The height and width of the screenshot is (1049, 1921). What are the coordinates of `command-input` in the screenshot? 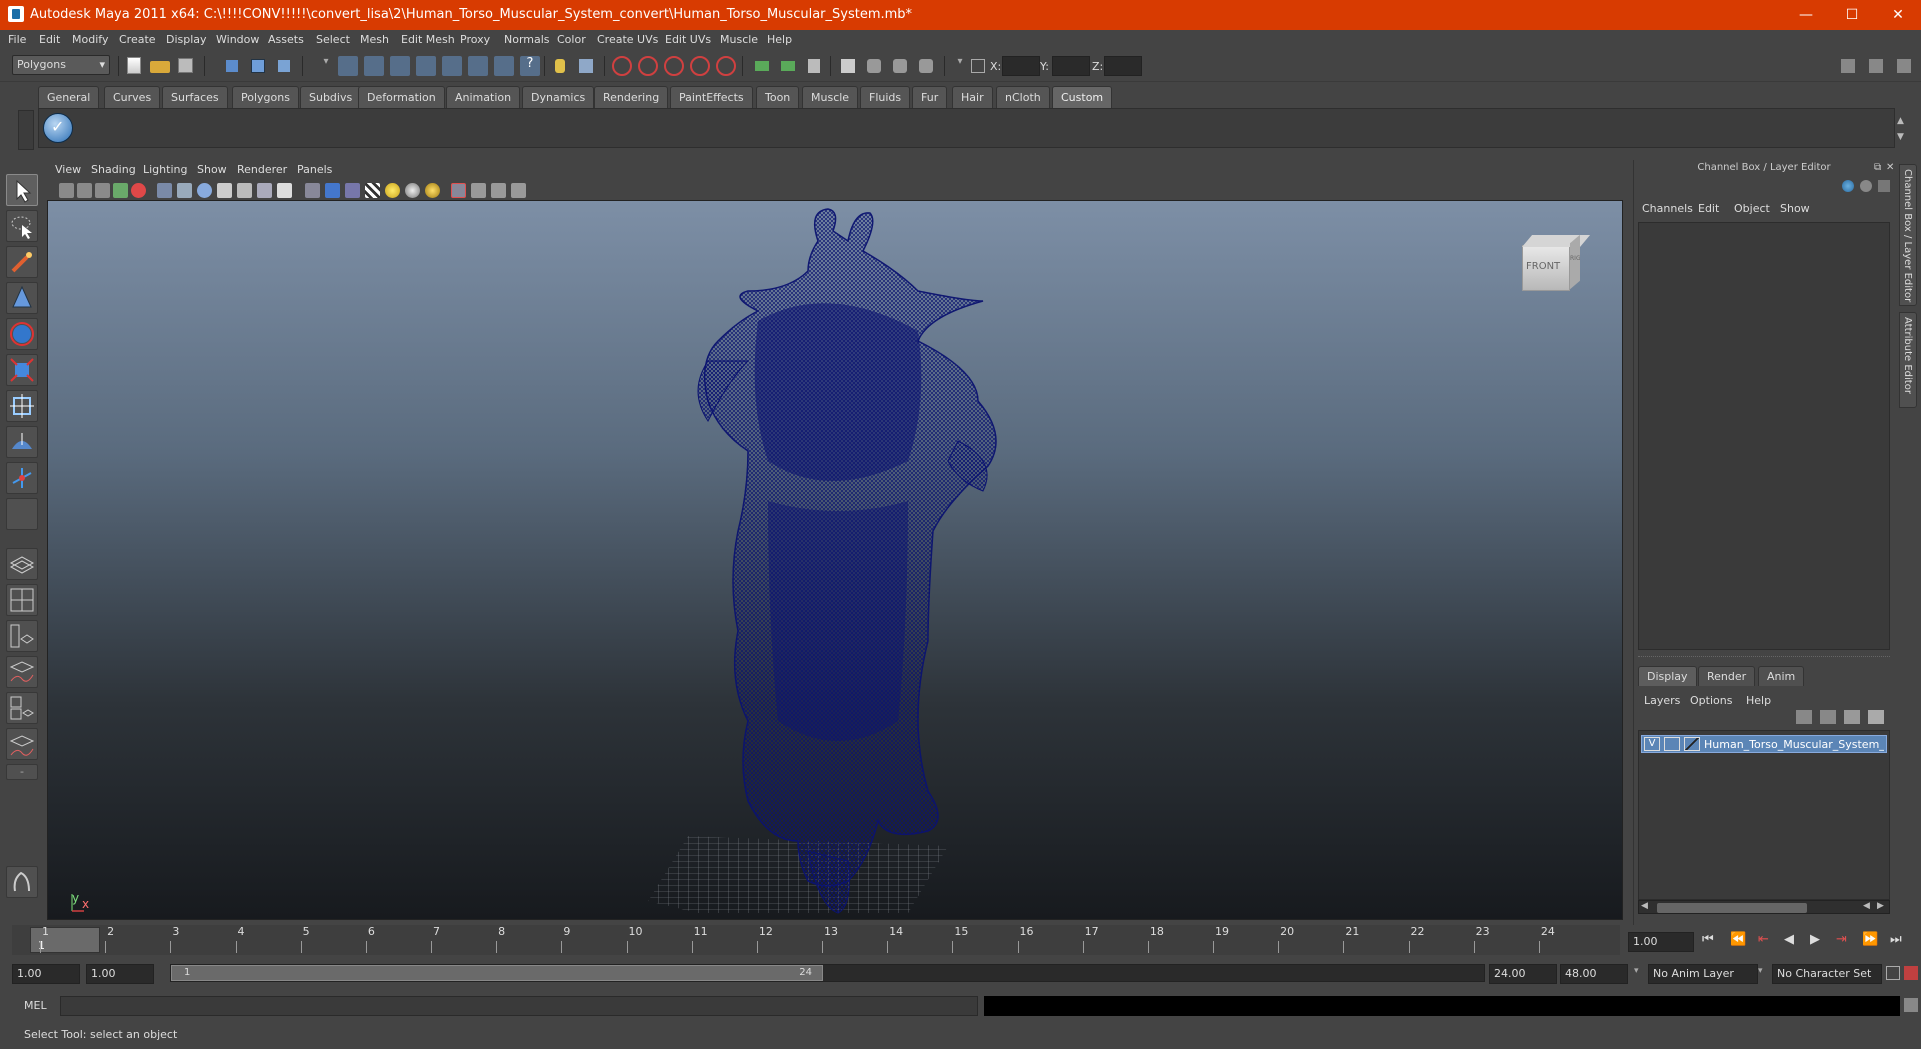 It's located at (519, 1006).